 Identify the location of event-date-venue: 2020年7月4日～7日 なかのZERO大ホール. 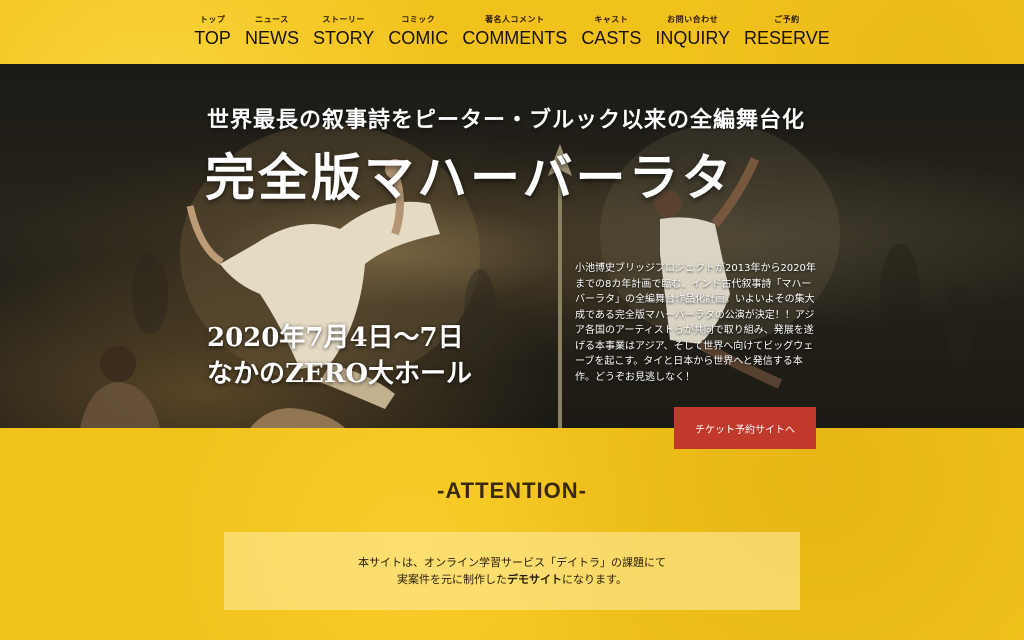
(339, 356).